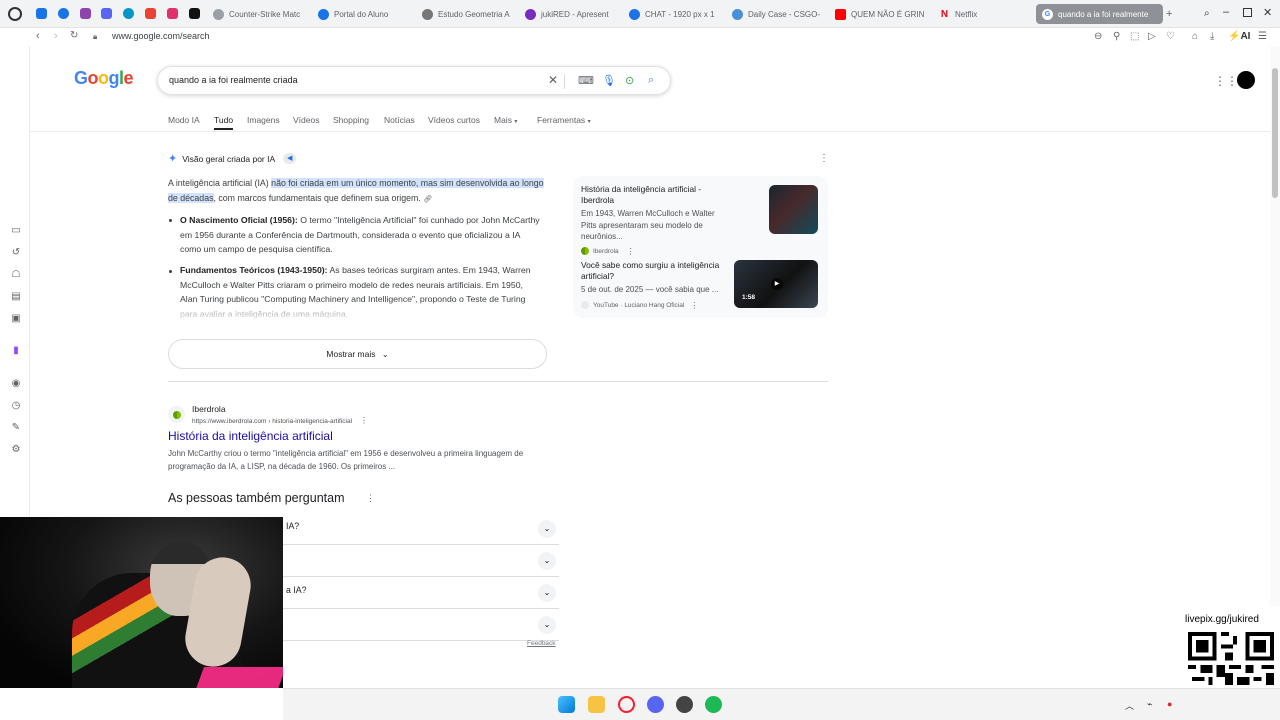 This screenshot has width=1280, height=720. I want to click on browser-tab-active: Gquando a ia foi realmente, so click(1099, 14).